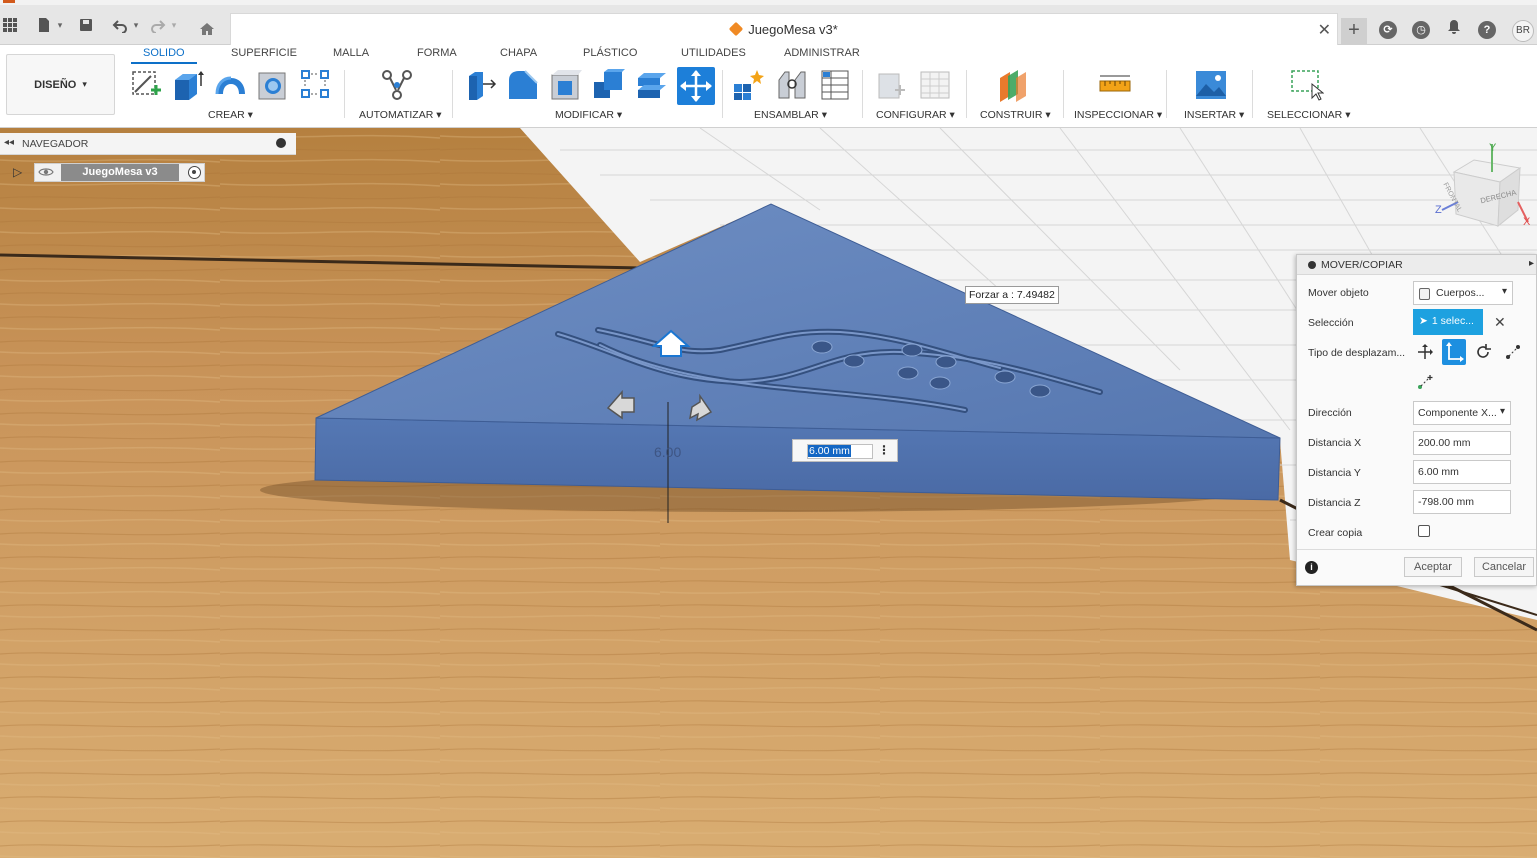 The width and height of the screenshot is (1537, 858). What do you see at coordinates (231, 85) in the screenshot?
I see `revolve-icon` at bounding box center [231, 85].